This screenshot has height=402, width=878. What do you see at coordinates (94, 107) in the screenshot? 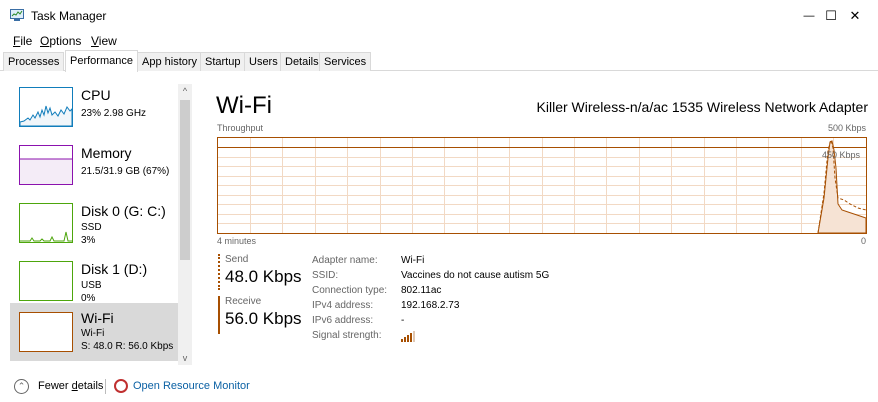
I see `sidebar-item-cpu: CPU 23% 2.98 GHz` at bounding box center [94, 107].